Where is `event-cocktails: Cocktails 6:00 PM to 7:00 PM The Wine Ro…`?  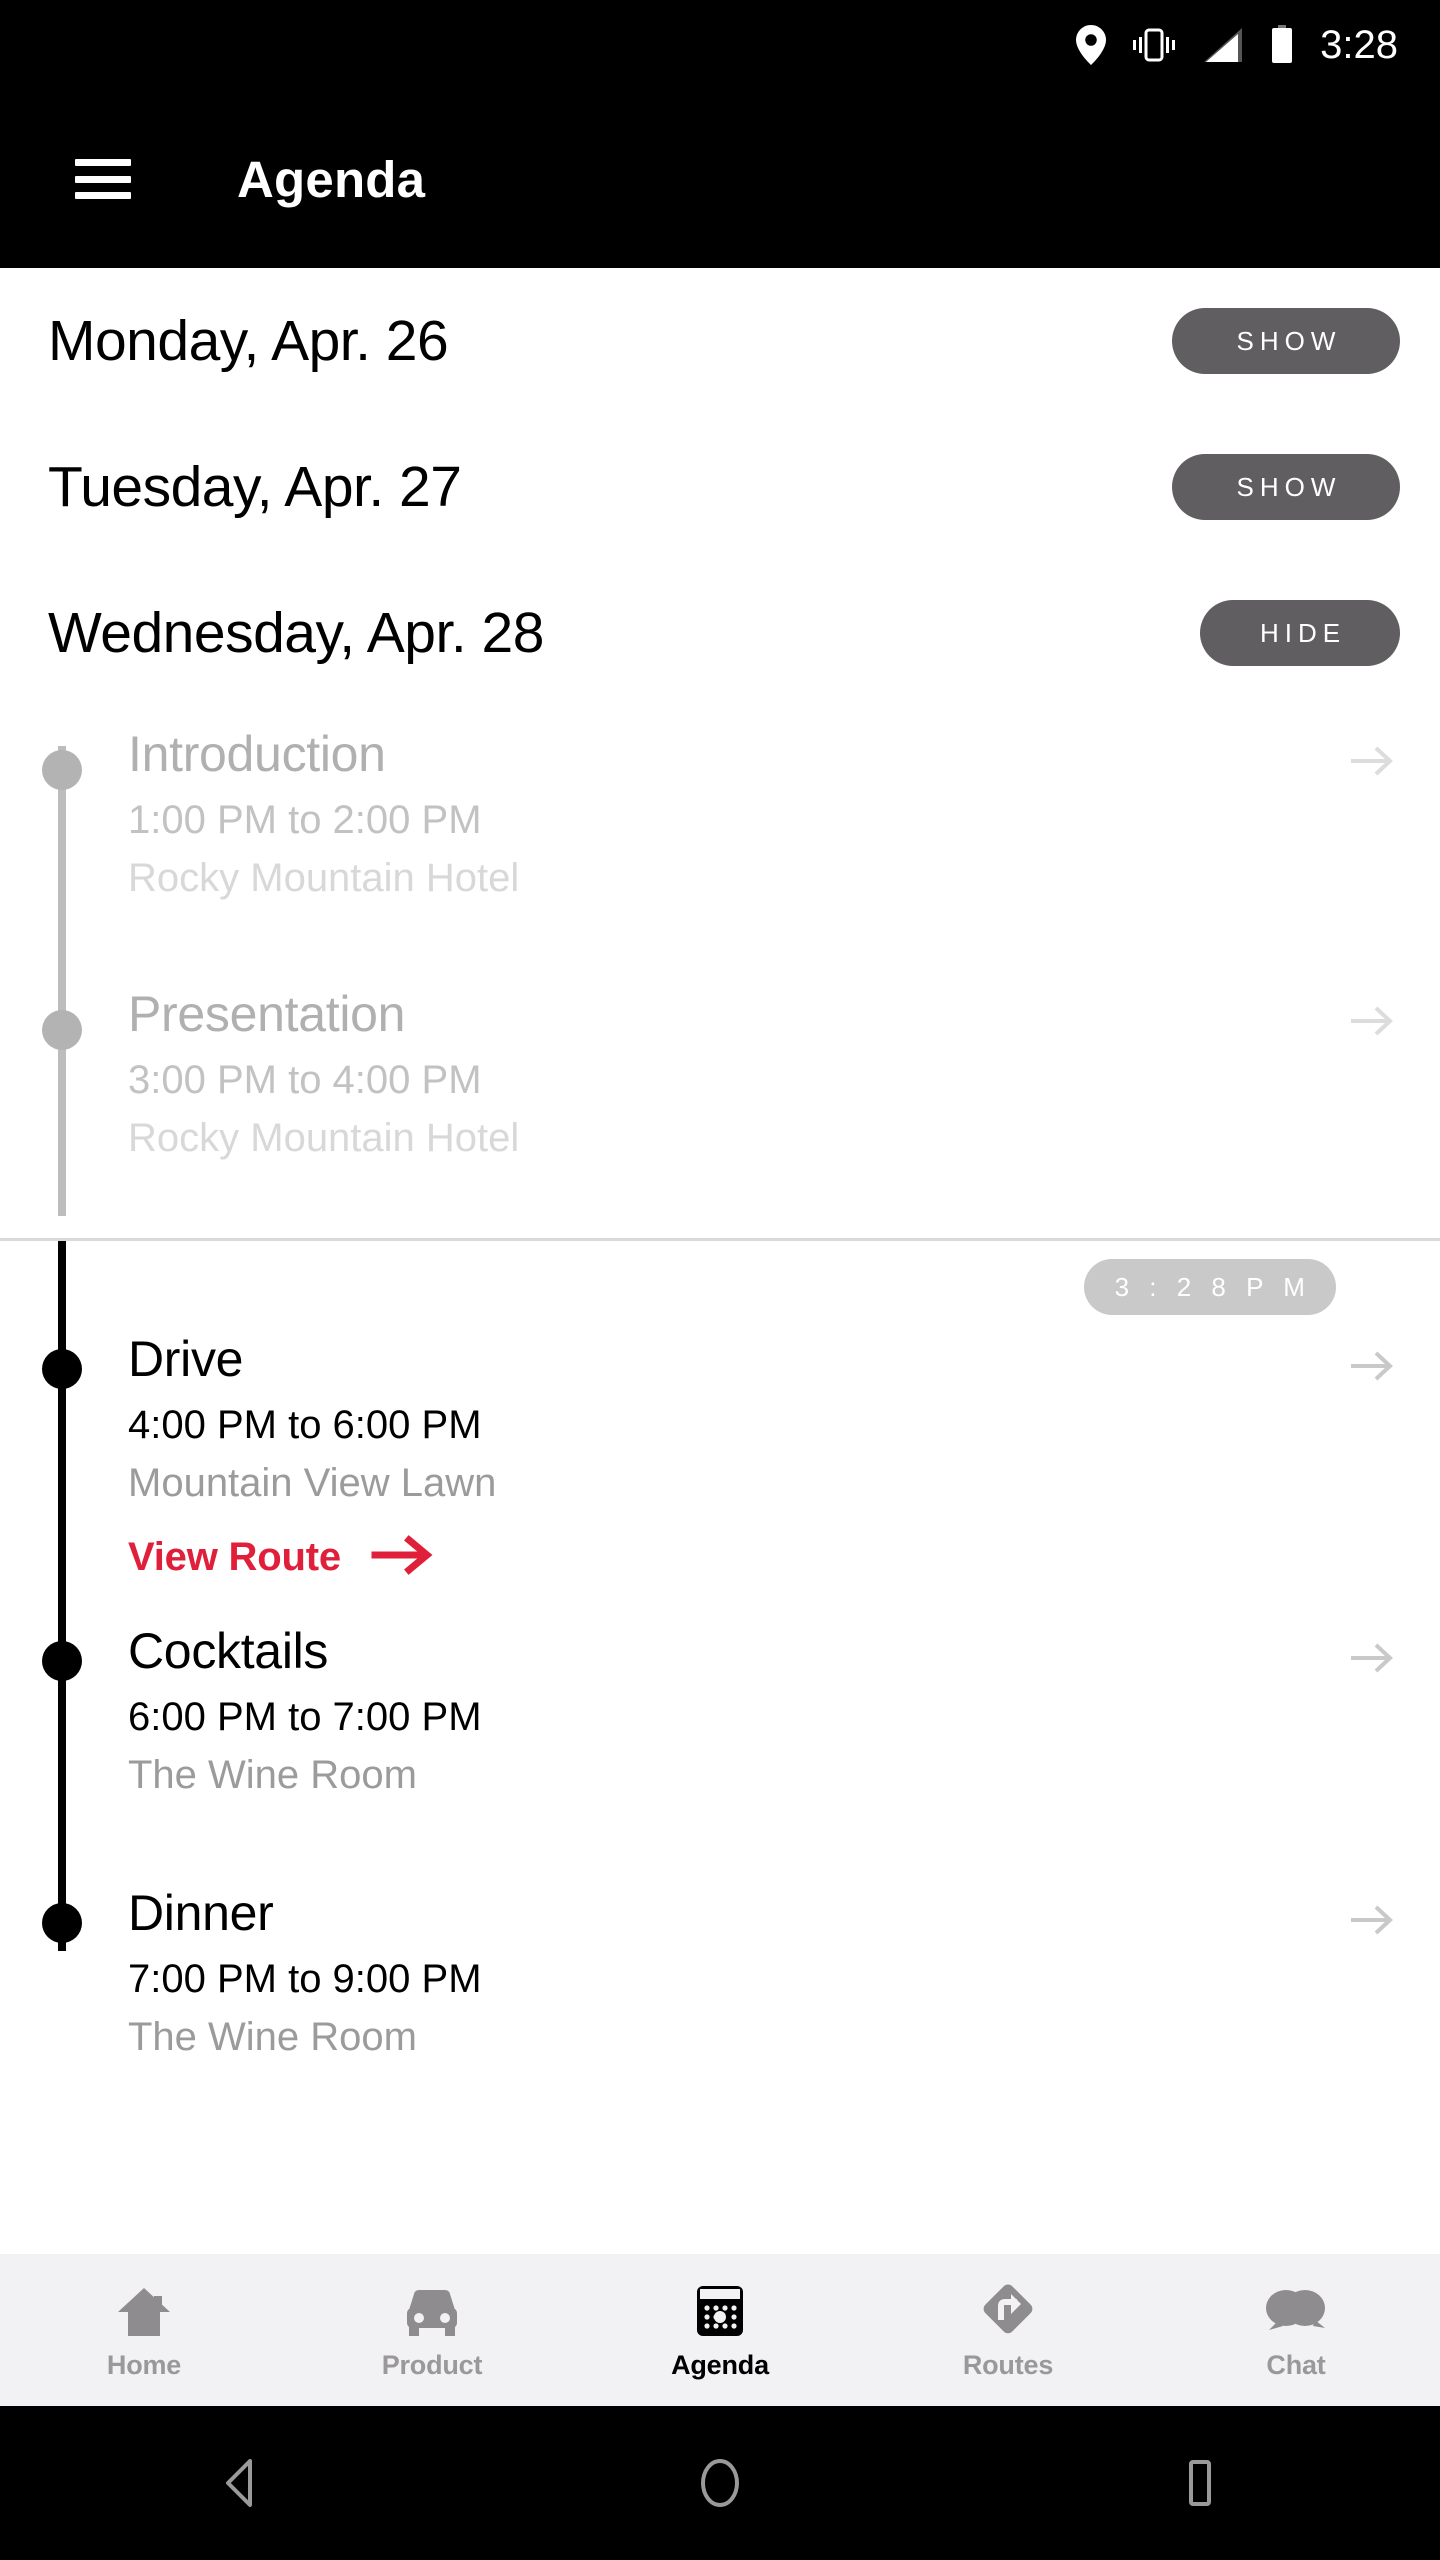 event-cocktails: Cocktails 6:00 PM to 7:00 PM The Wine Ro… is located at coordinates (720, 1756).